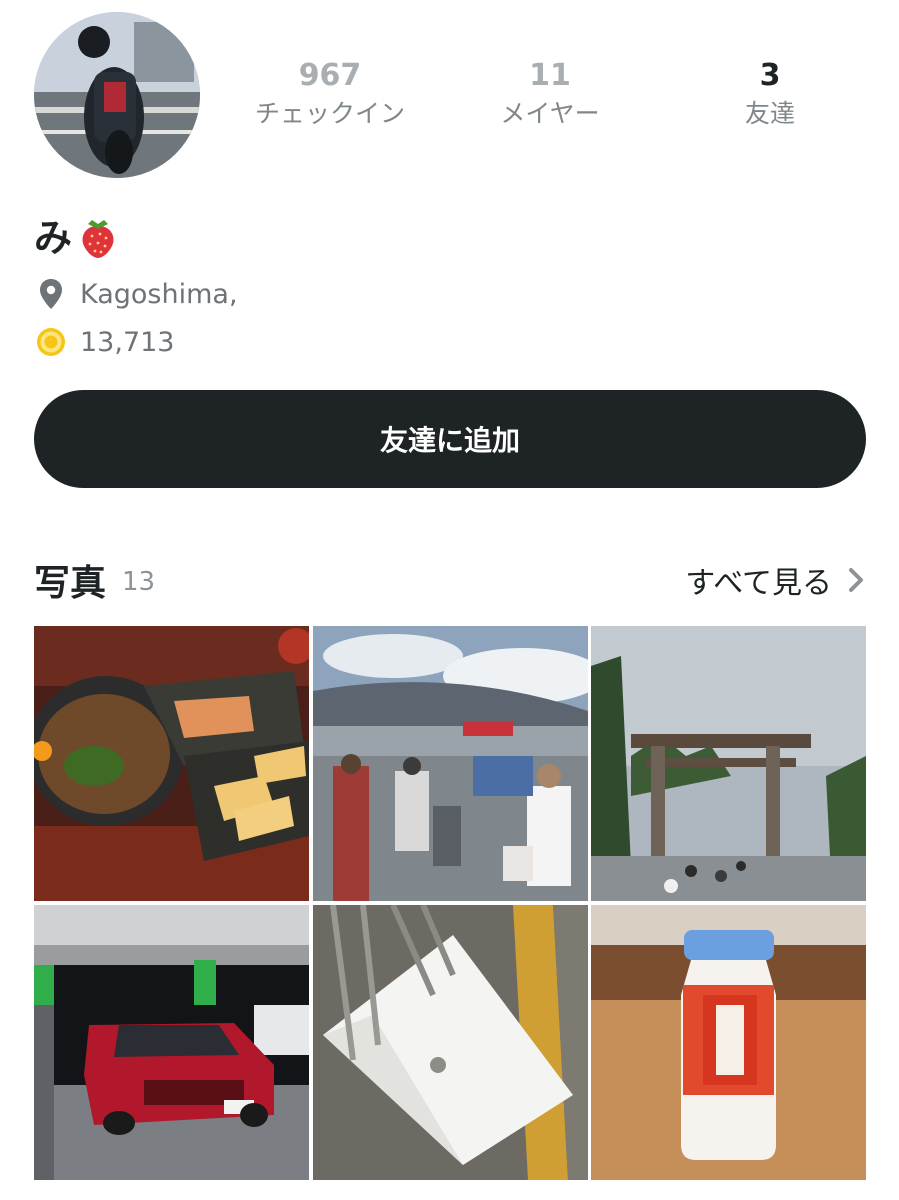 This screenshot has width=899, height=1200. I want to click on stat-label: チェックイン, so click(329, 113).